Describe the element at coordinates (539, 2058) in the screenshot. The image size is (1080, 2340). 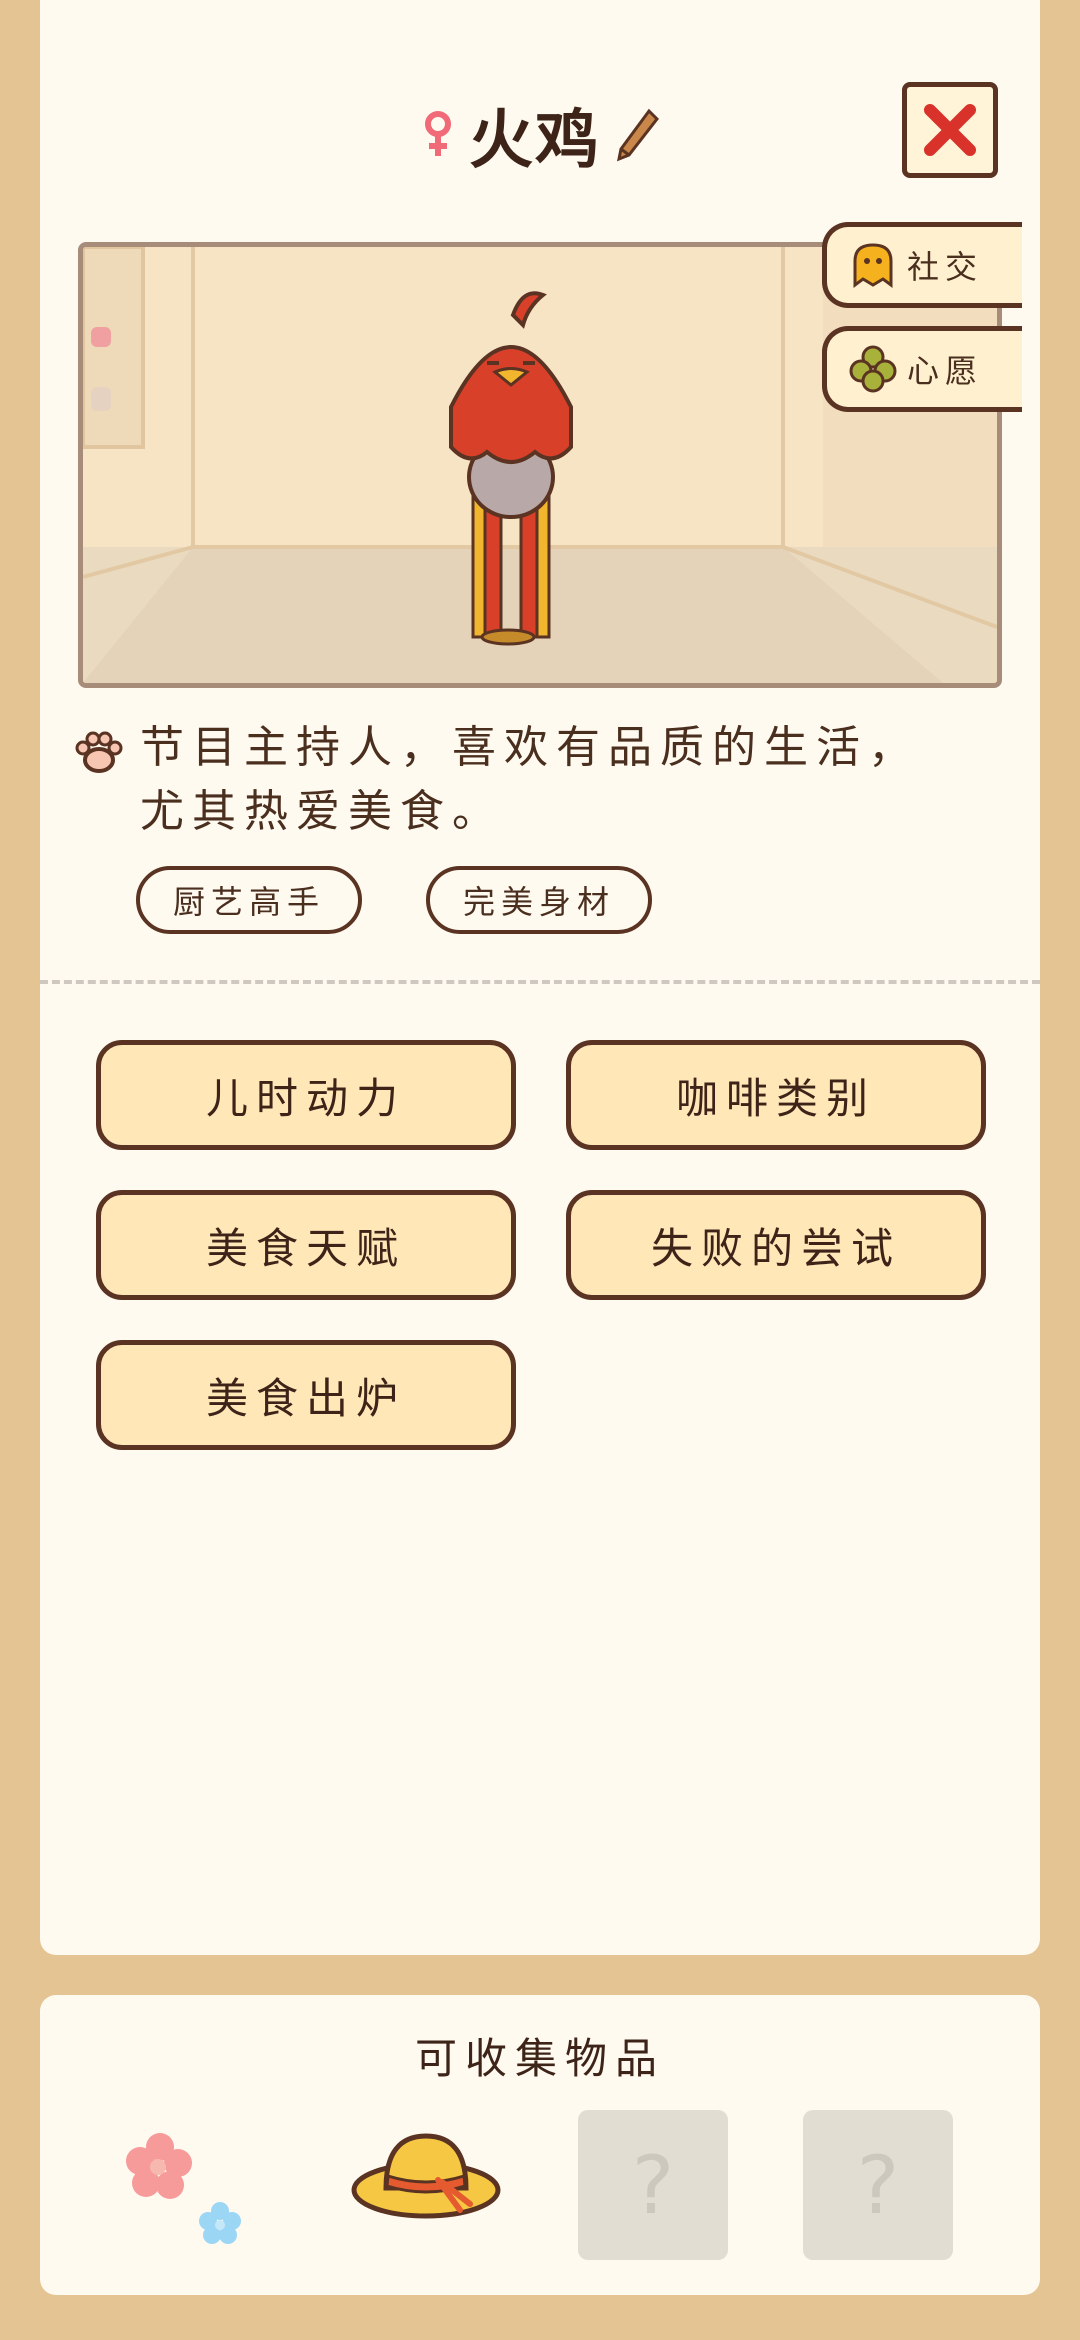
I see `collectibles-title: 可收集物品` at that location.